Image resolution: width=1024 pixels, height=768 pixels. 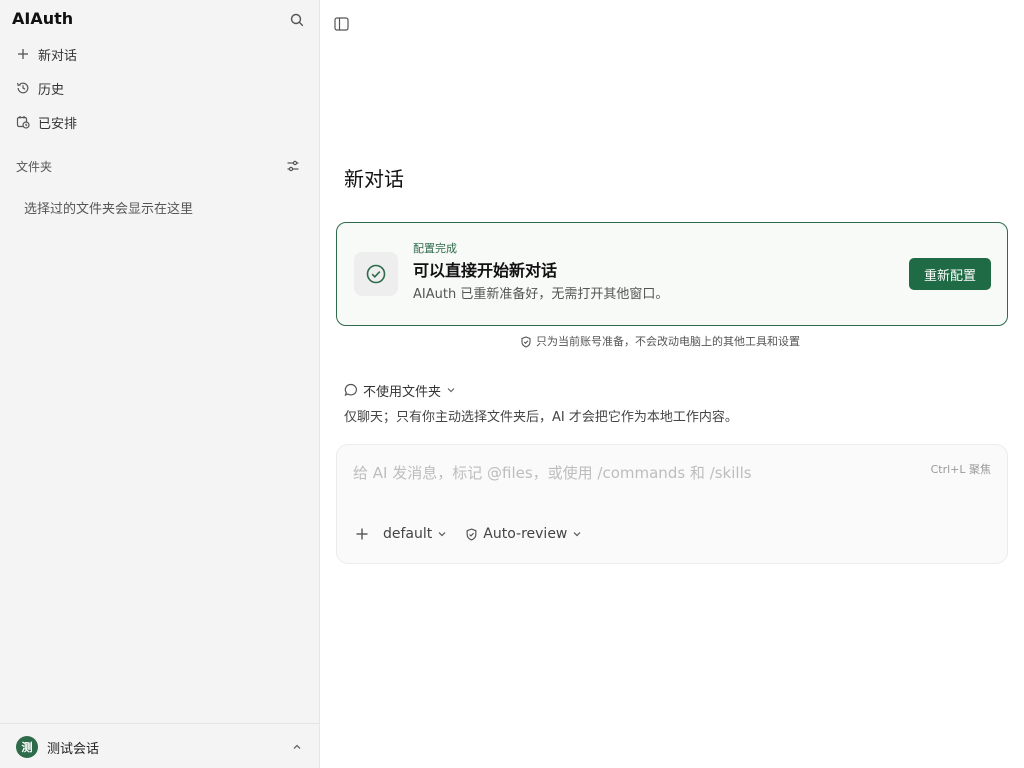 I want to click on attach-button, so click(x=362, y=534).